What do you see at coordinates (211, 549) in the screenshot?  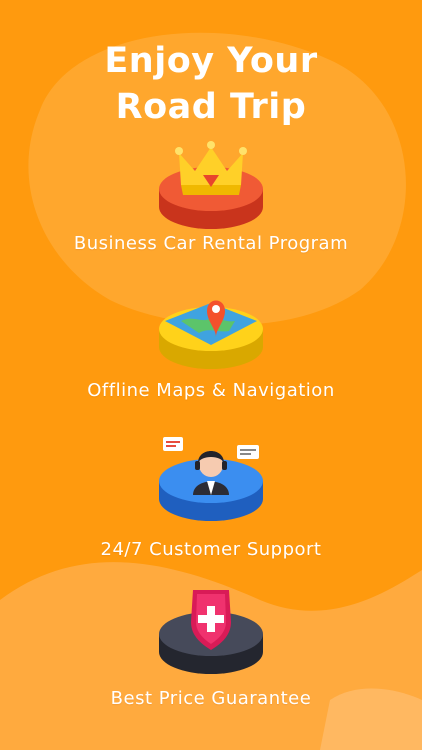 I see `feature-label: 24/7 Customer Support` at bounding box center [211, 549].